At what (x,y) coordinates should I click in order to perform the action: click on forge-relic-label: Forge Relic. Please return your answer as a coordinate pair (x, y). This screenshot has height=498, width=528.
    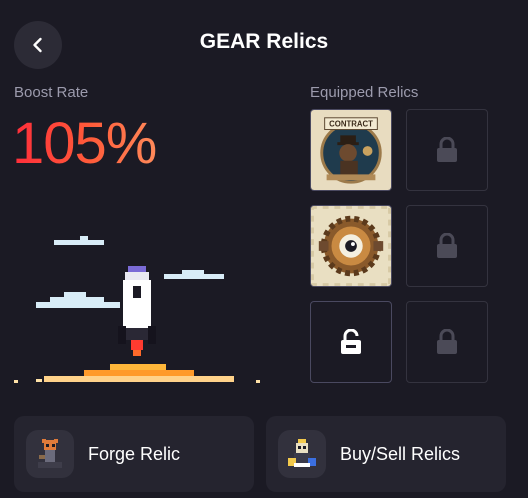
    Looking at the image, I should click on (134, 453).